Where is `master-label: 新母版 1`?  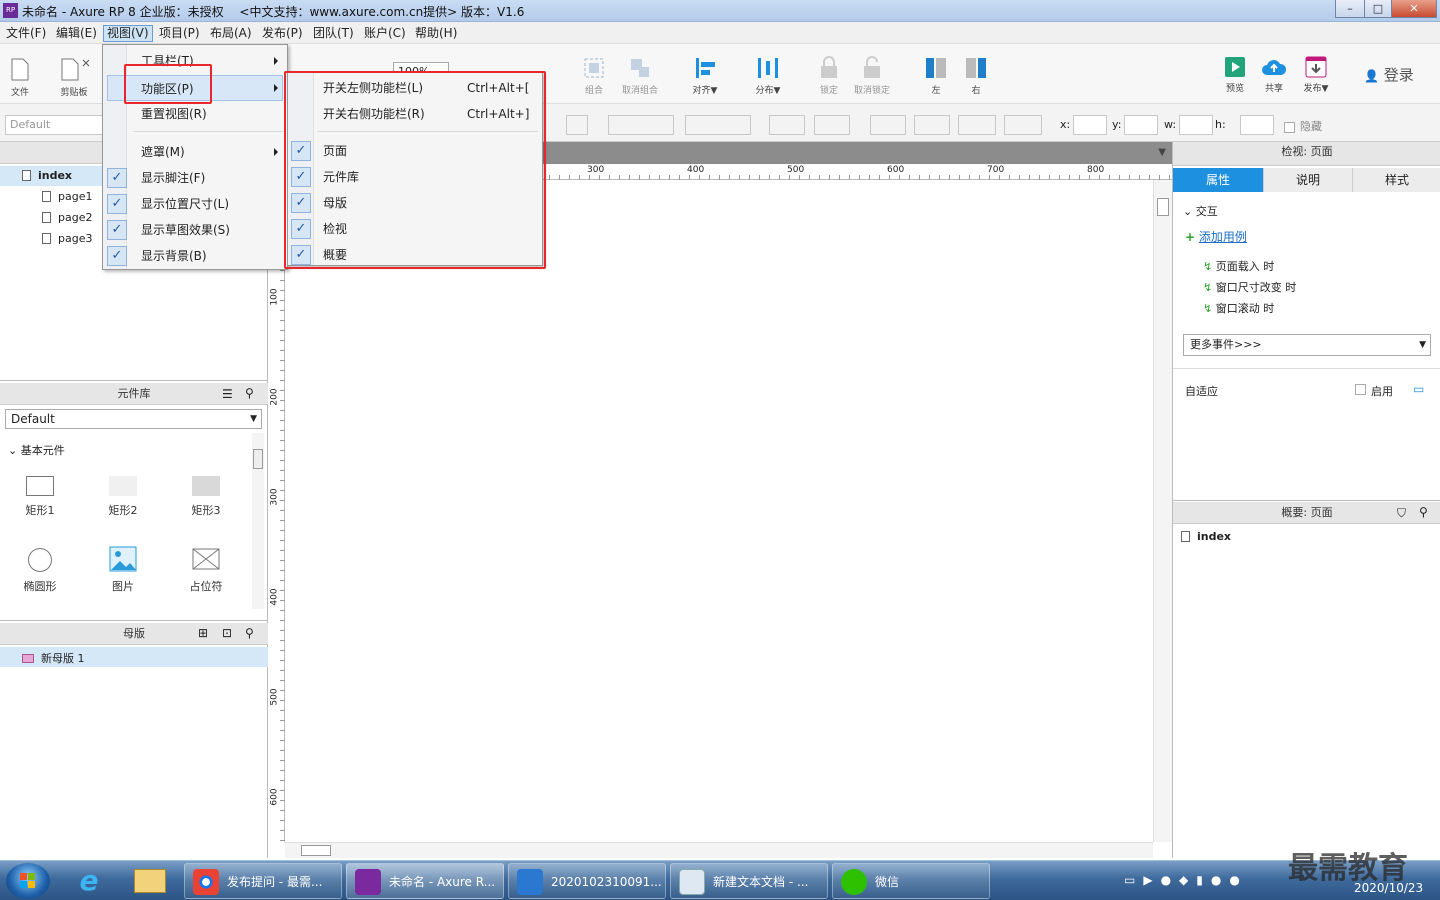
master-label: 新母版 1 is located at coordinates (63, 658).